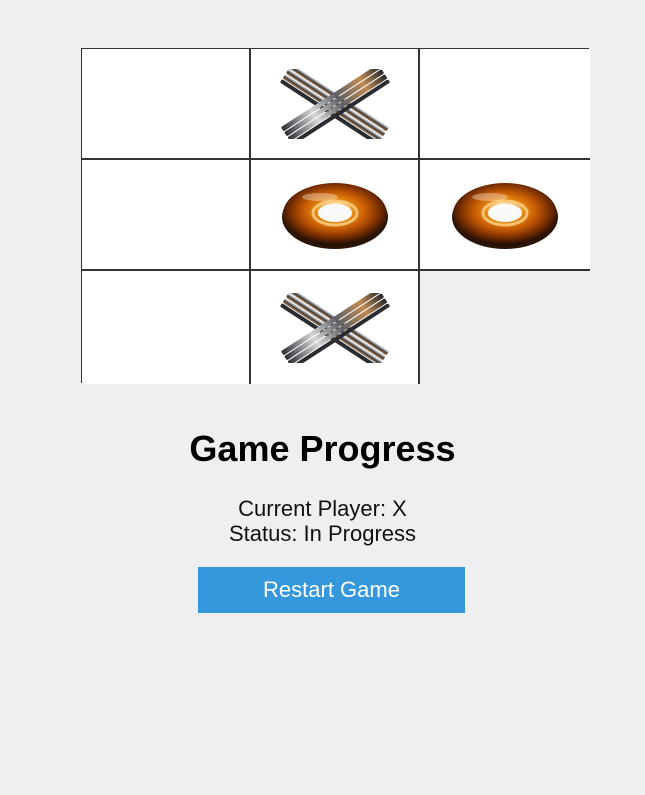 The height and width of the screenshot is (795, 645). I want to click on board-cell-1-2: O, so click(505, 215).